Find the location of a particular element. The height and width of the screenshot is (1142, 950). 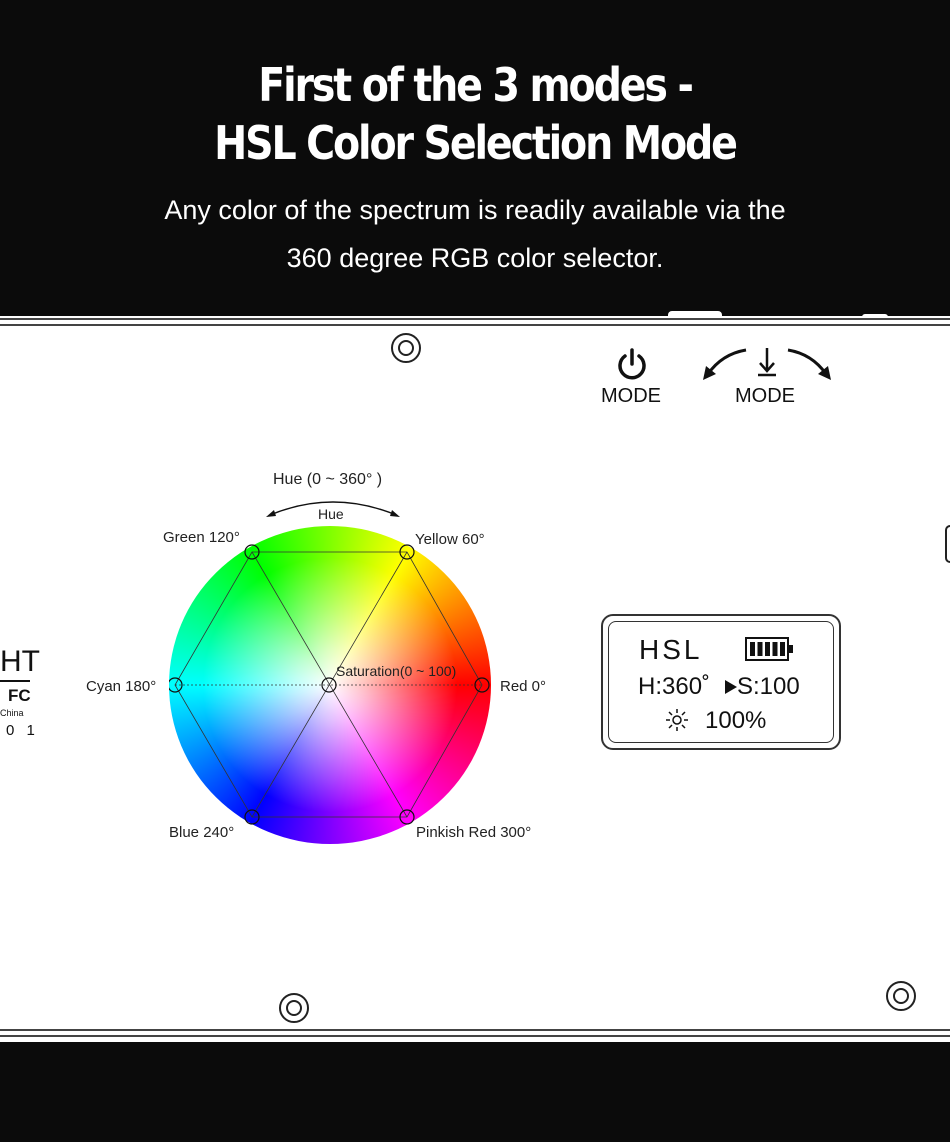

bottom-rail-outer is located at coordinates (475, 1036).